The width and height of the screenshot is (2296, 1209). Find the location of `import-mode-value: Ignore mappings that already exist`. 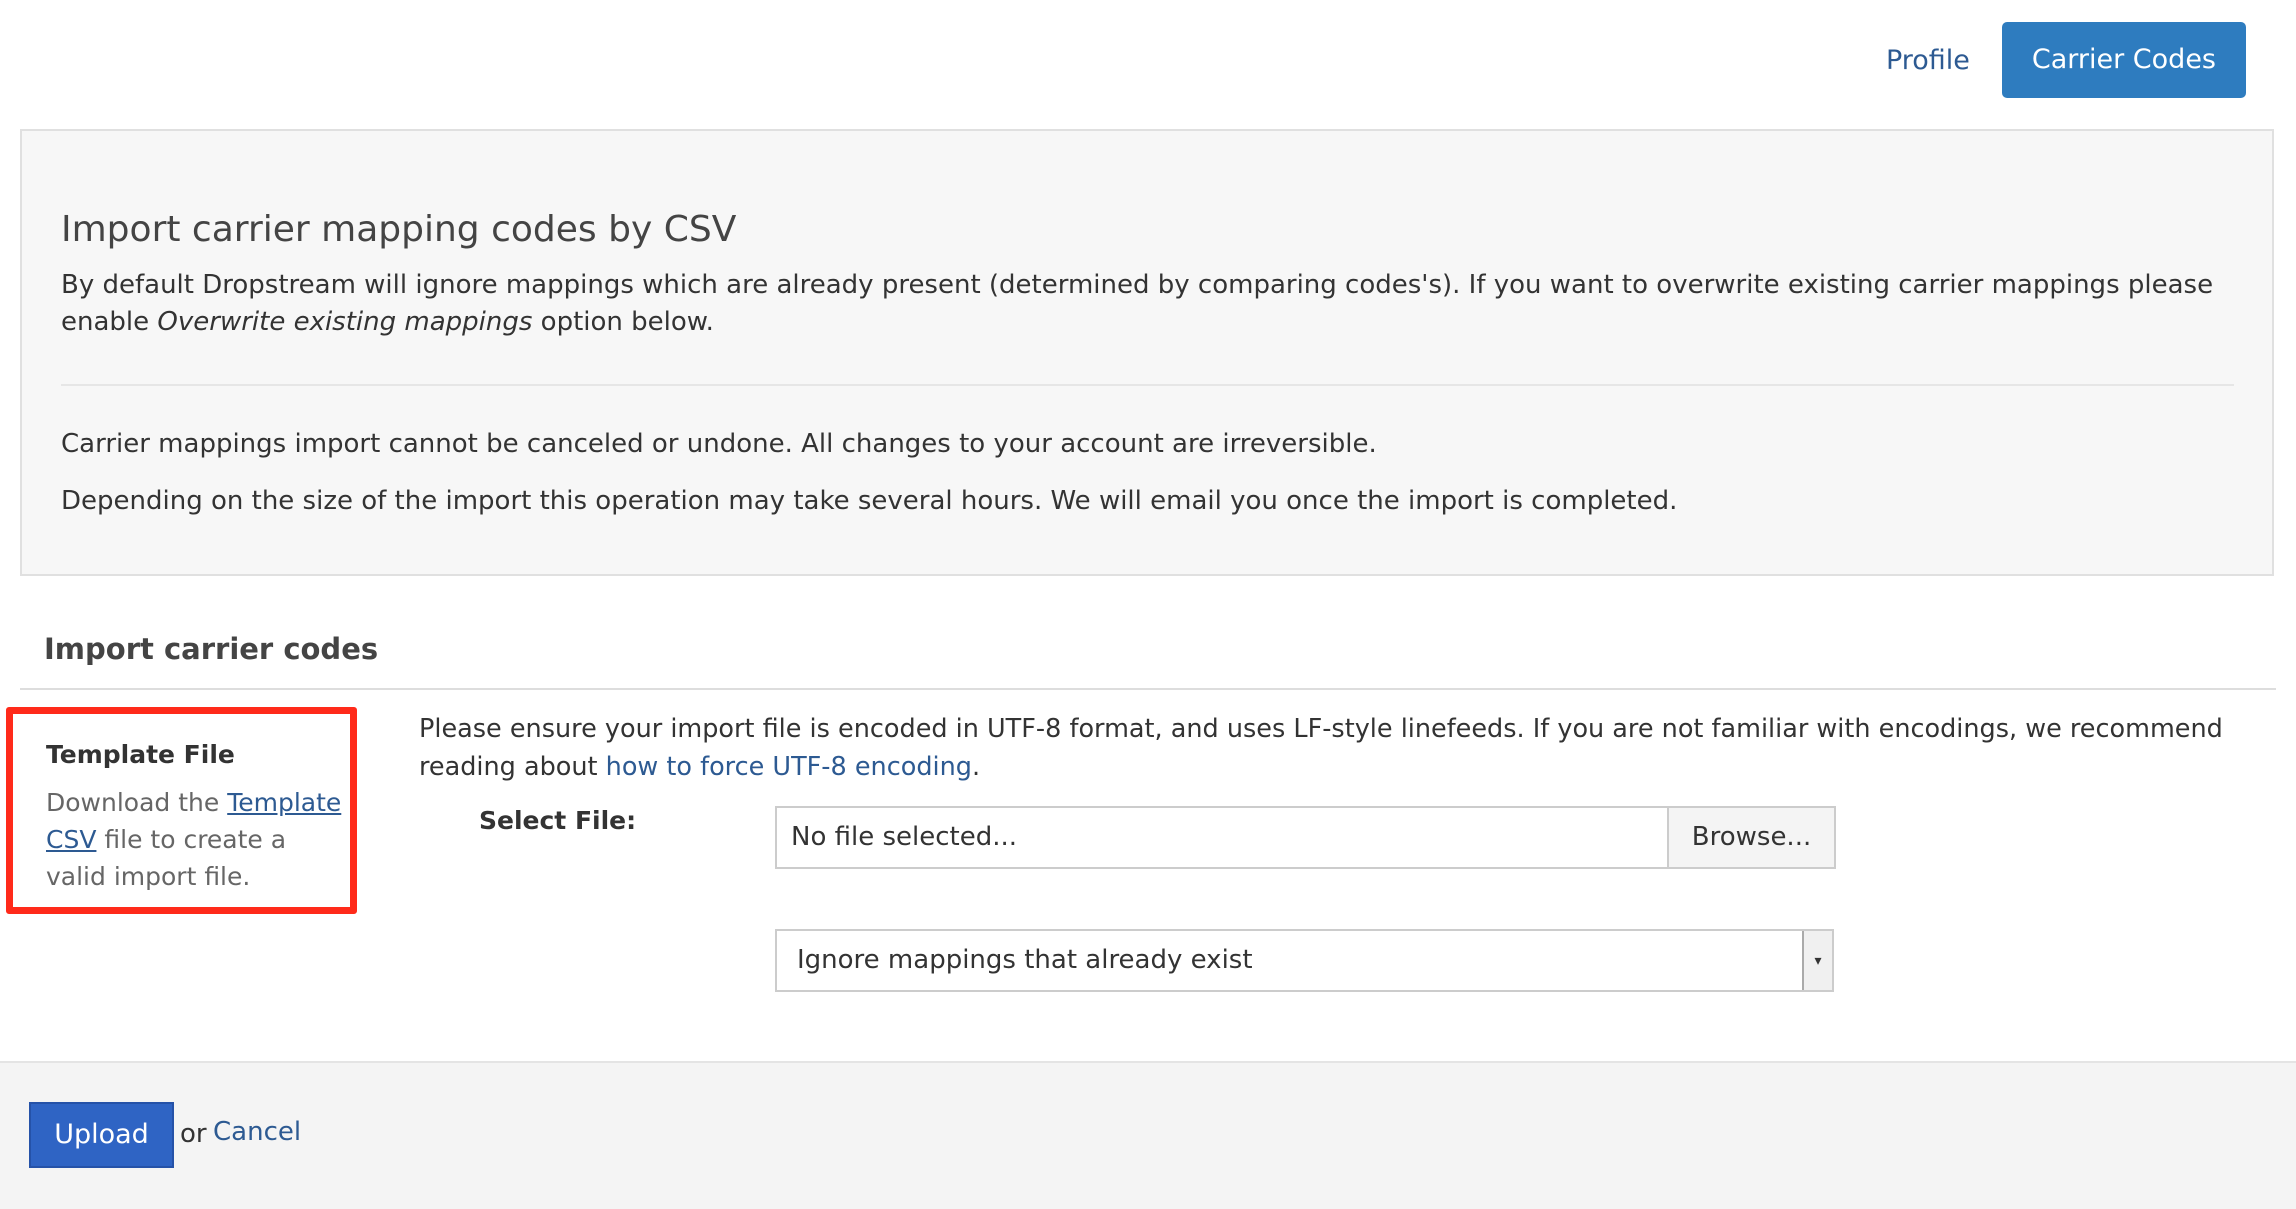

import-mode-value: Ignore mappings that already exist is located at coordinates (1025, 960).